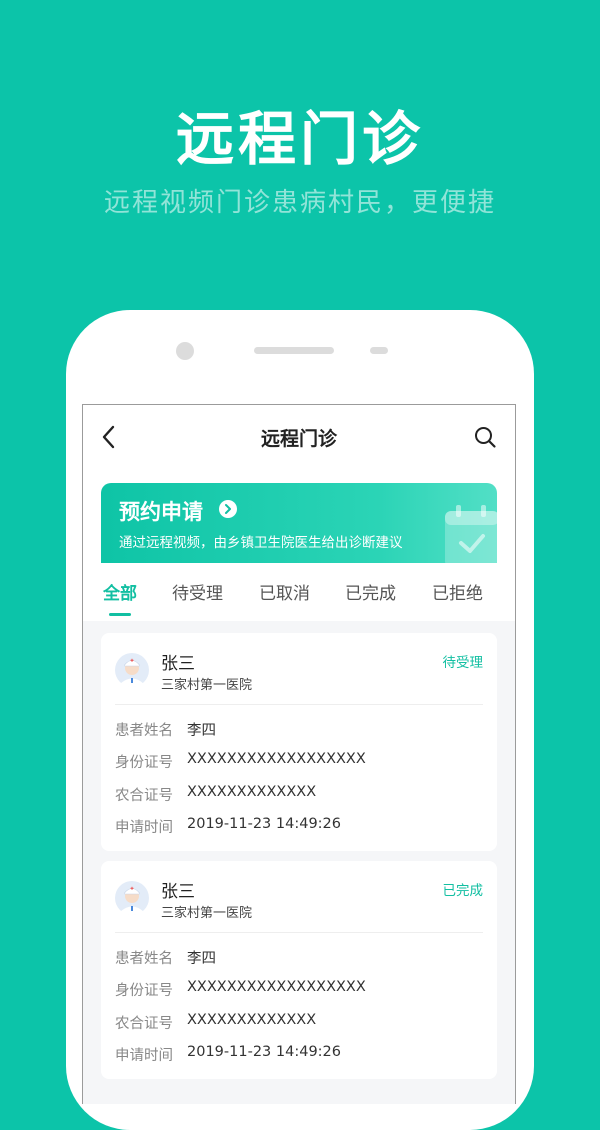 The width and height of the screenshot is (600, 1130). I want to click on hero-subtitle: 远程视频门诊患病村民，更便捷, so click(299, 203).